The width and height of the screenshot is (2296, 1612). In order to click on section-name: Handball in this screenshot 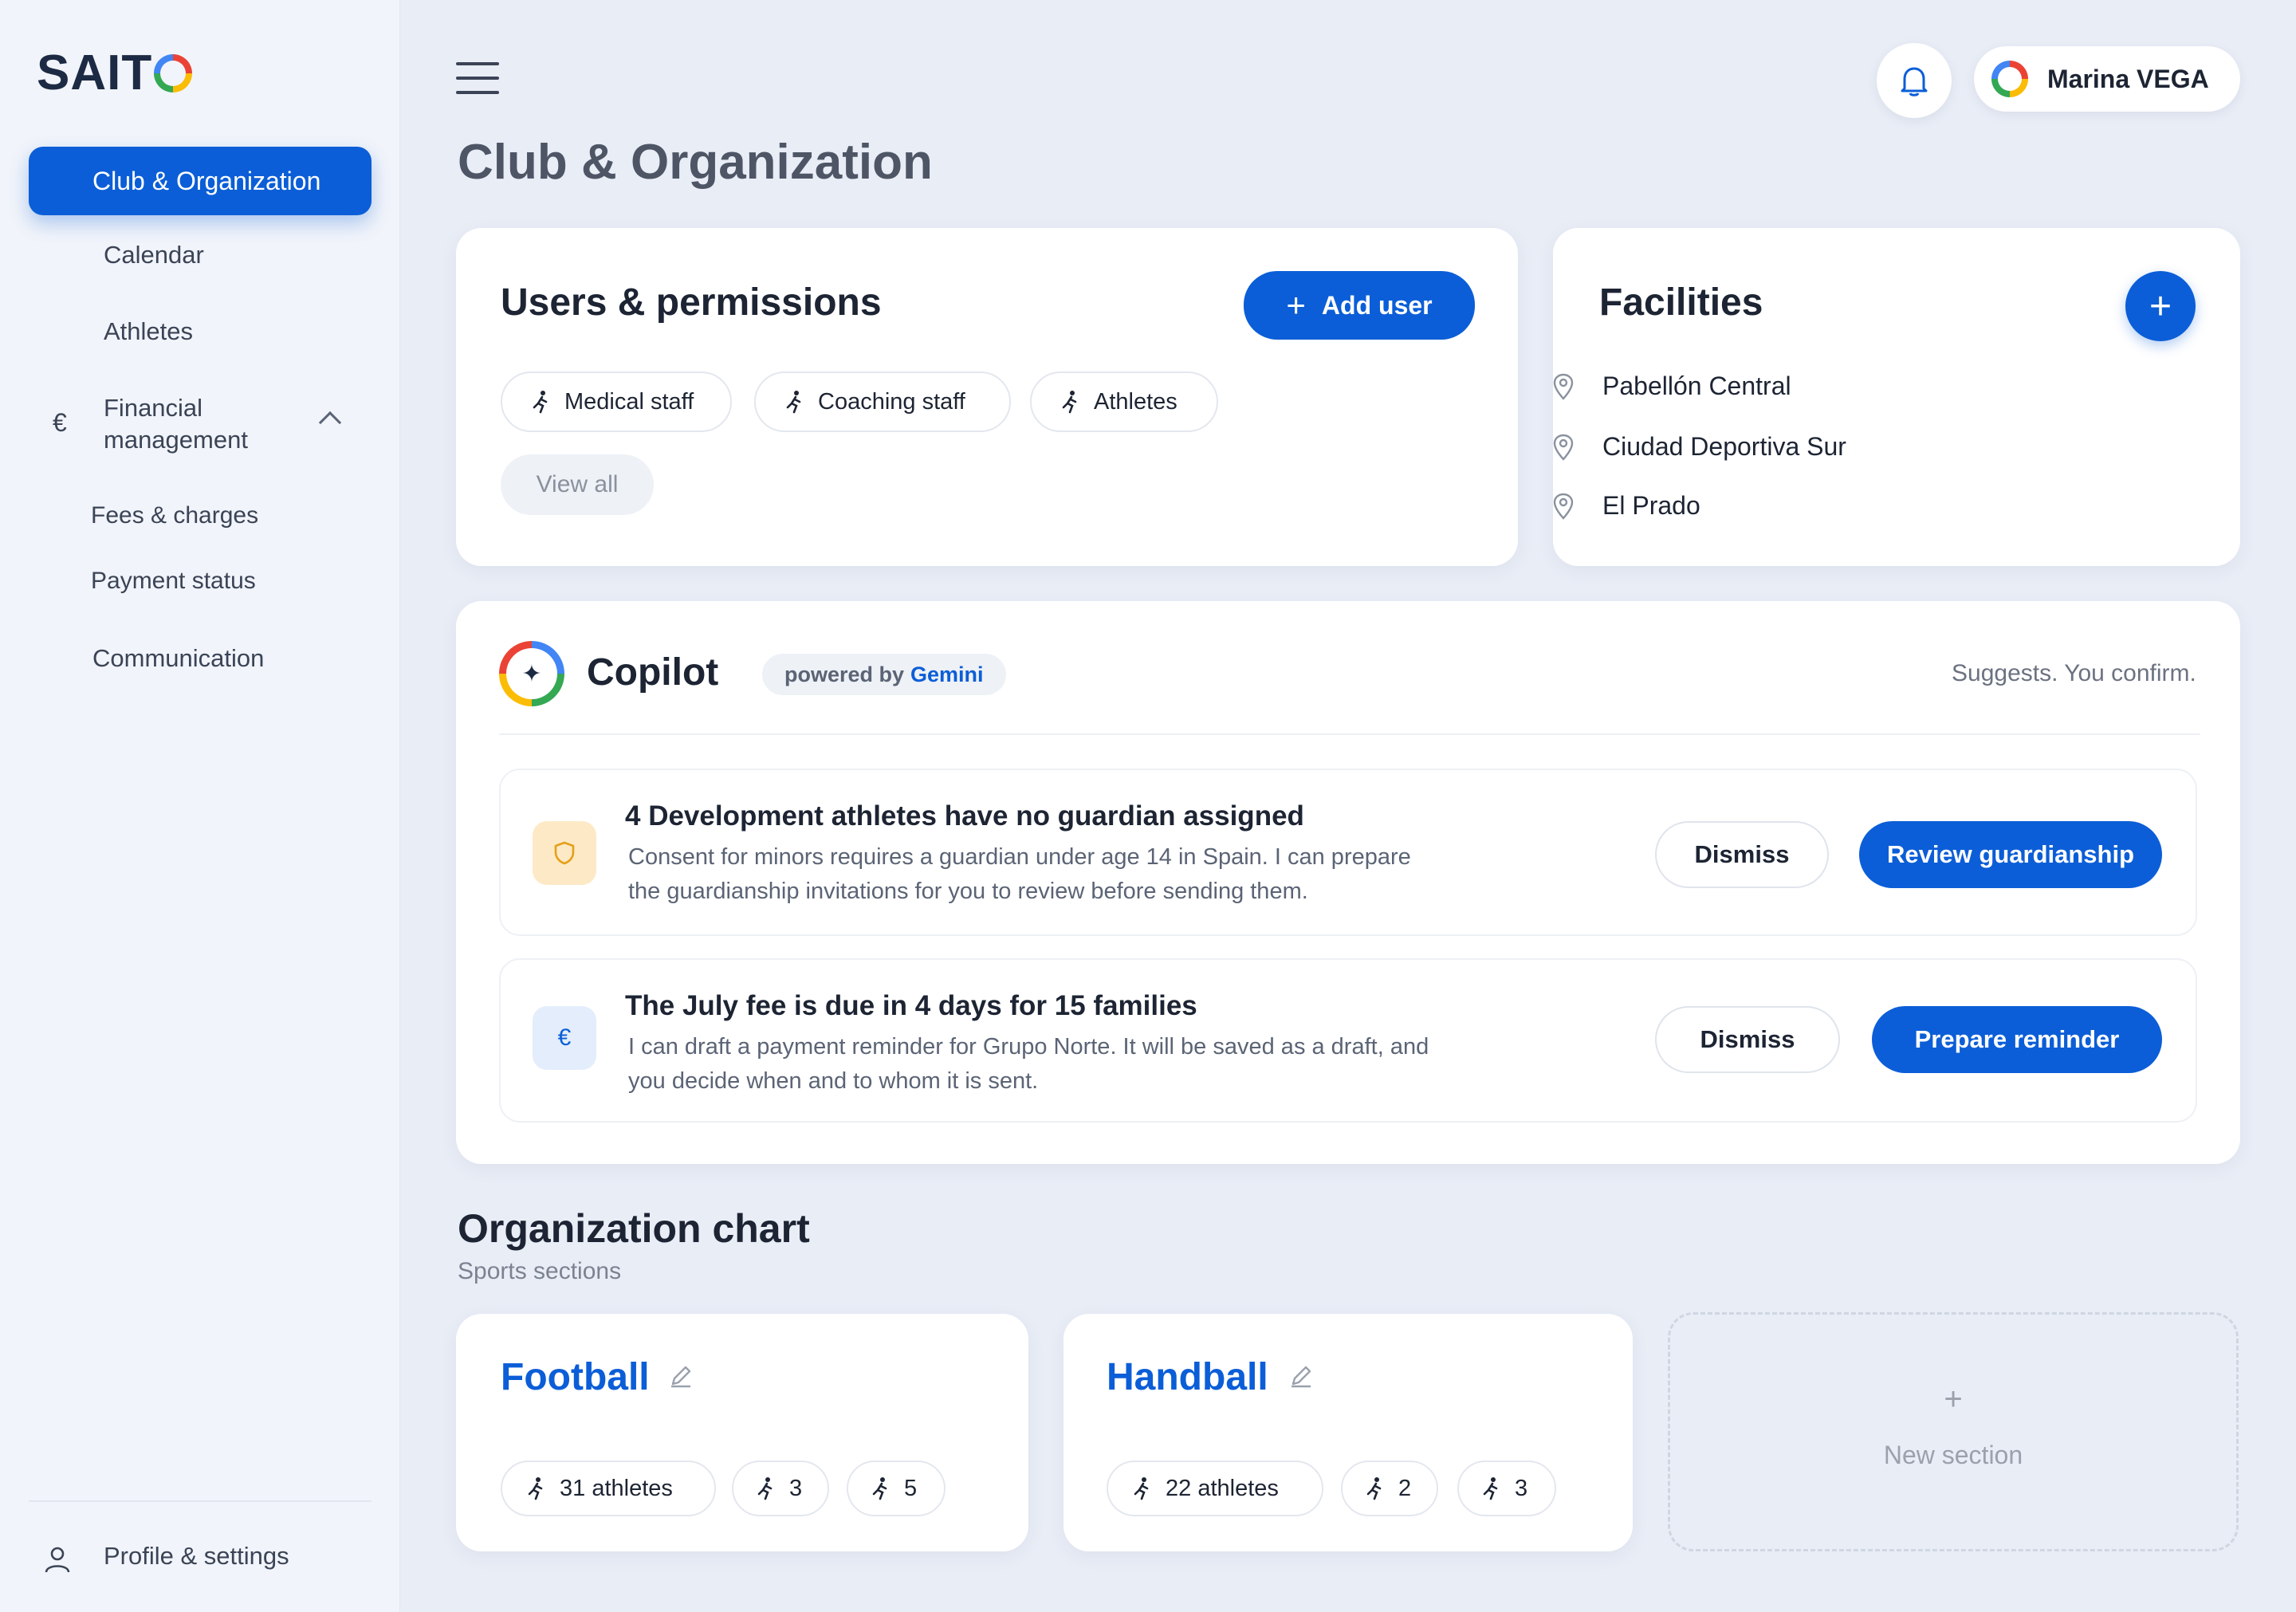, I will do `click(1187, 1377)`.